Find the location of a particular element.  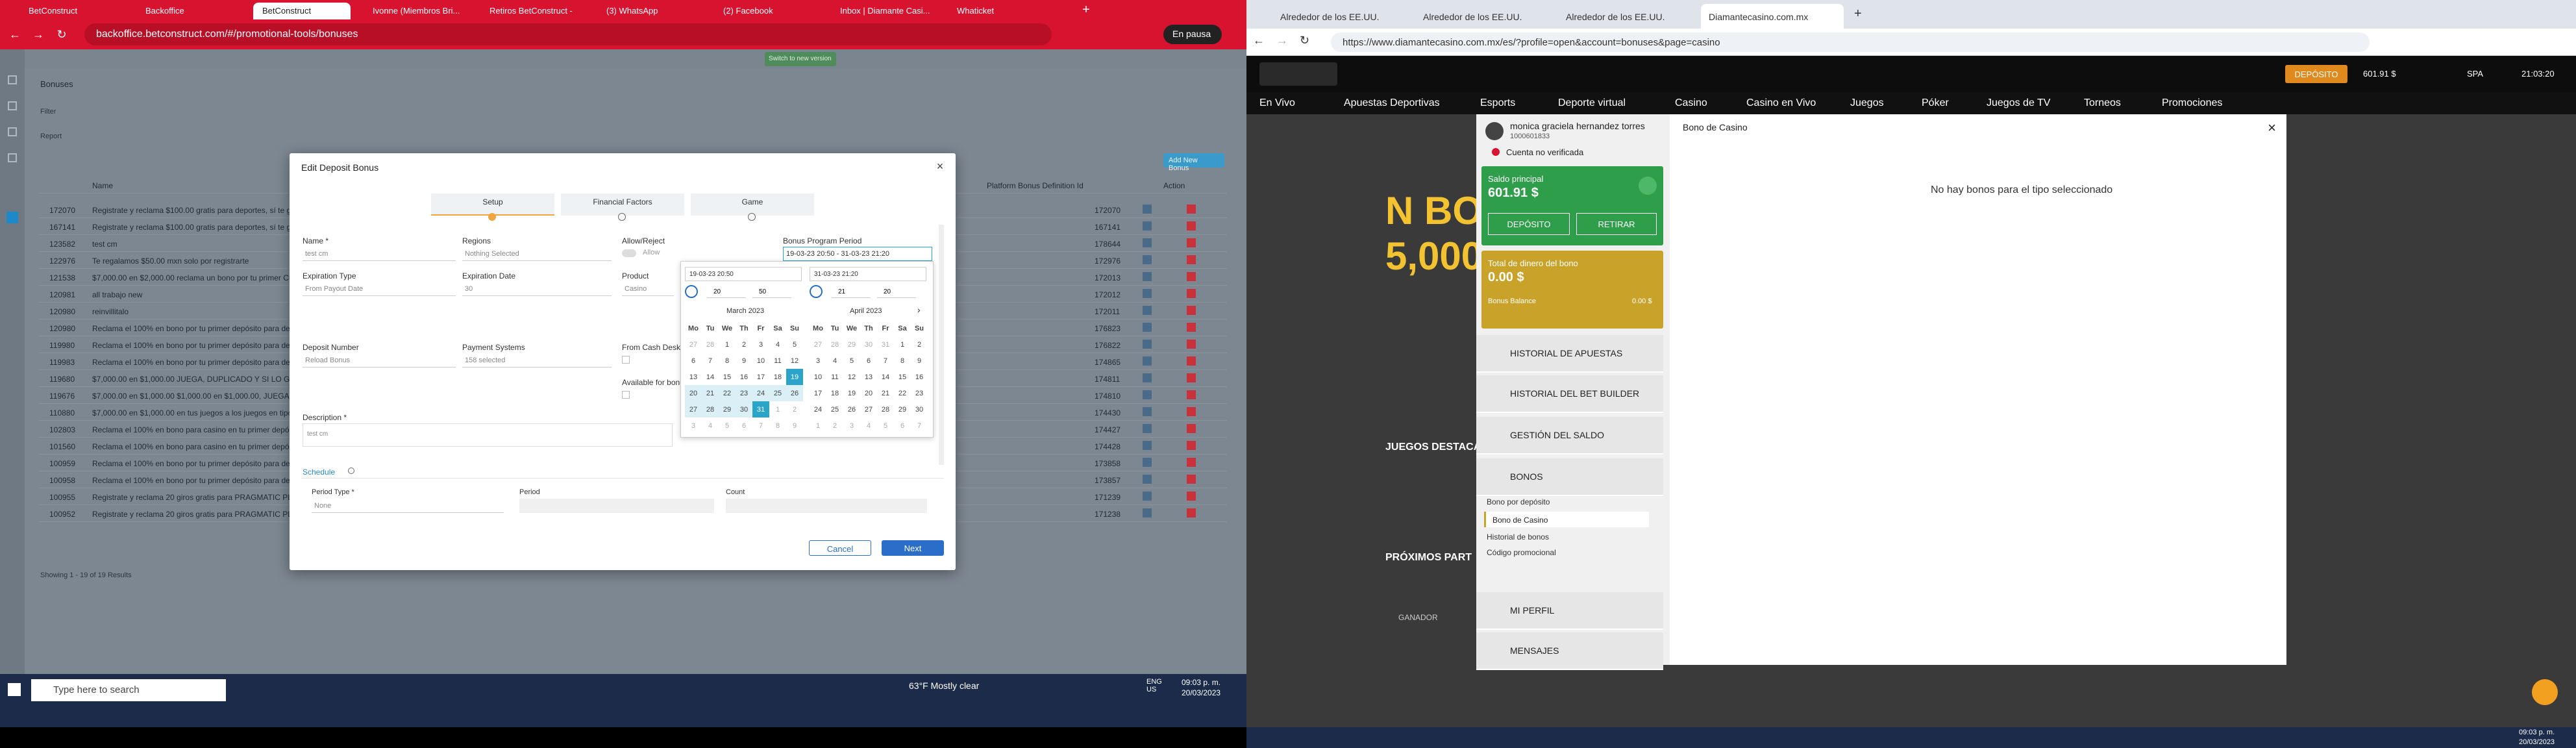

tab-7: (2) Facebook is located at coordinates (766, 11).